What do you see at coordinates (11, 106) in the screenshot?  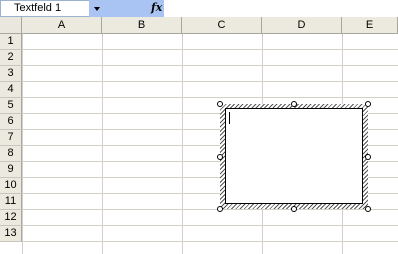 I see `row-header-5: 5` at bounding box center [11, 106].